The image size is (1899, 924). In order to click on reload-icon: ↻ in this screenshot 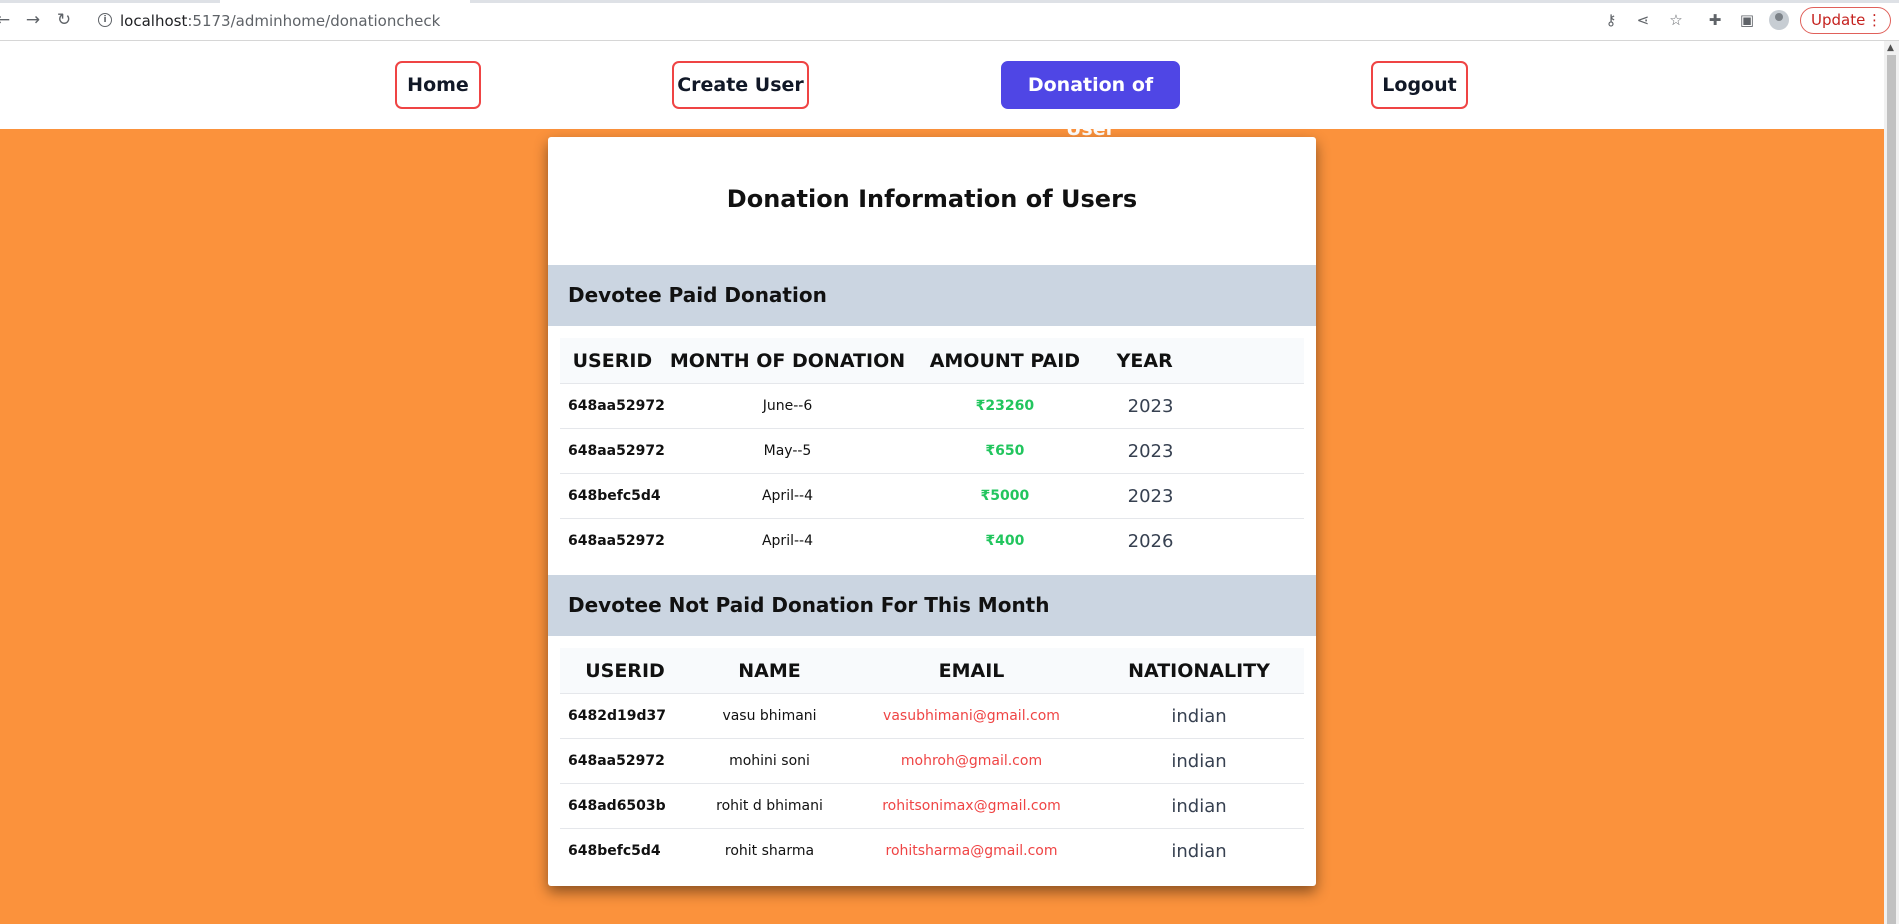, I will do `click(64, 20)`.